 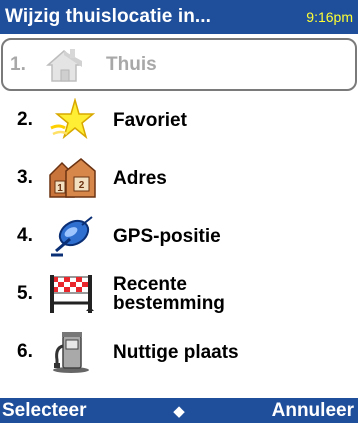 I want to click on menu-item-number: 2., so click(x=25, y=119).